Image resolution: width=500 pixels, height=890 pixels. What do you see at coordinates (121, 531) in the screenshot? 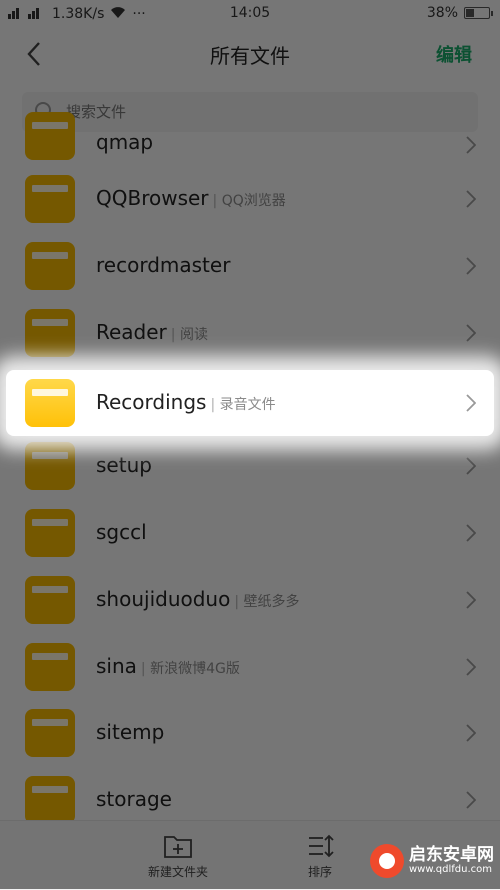
I see `file-name: sgccl` at bounding box center [121, 531].